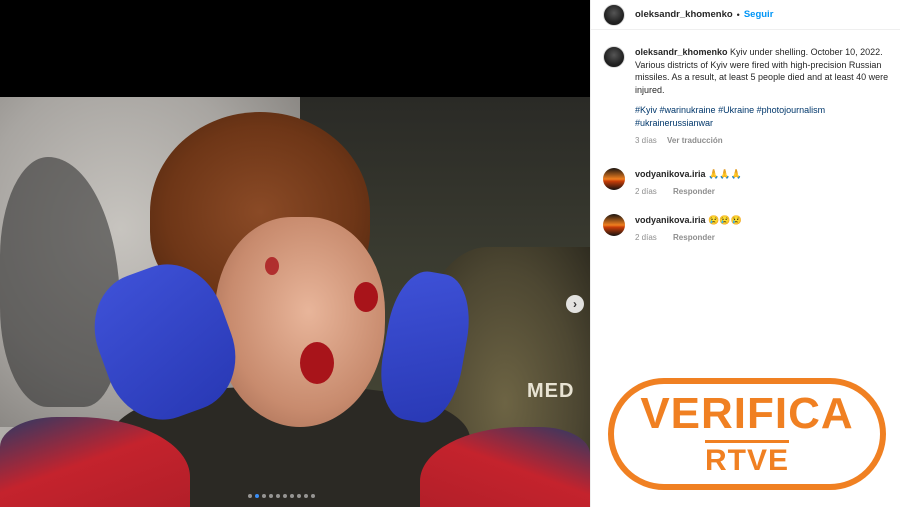  Describe the element at coordinates (759, 14) in the screenshot. I see `follow-button: Seguir` at that location.